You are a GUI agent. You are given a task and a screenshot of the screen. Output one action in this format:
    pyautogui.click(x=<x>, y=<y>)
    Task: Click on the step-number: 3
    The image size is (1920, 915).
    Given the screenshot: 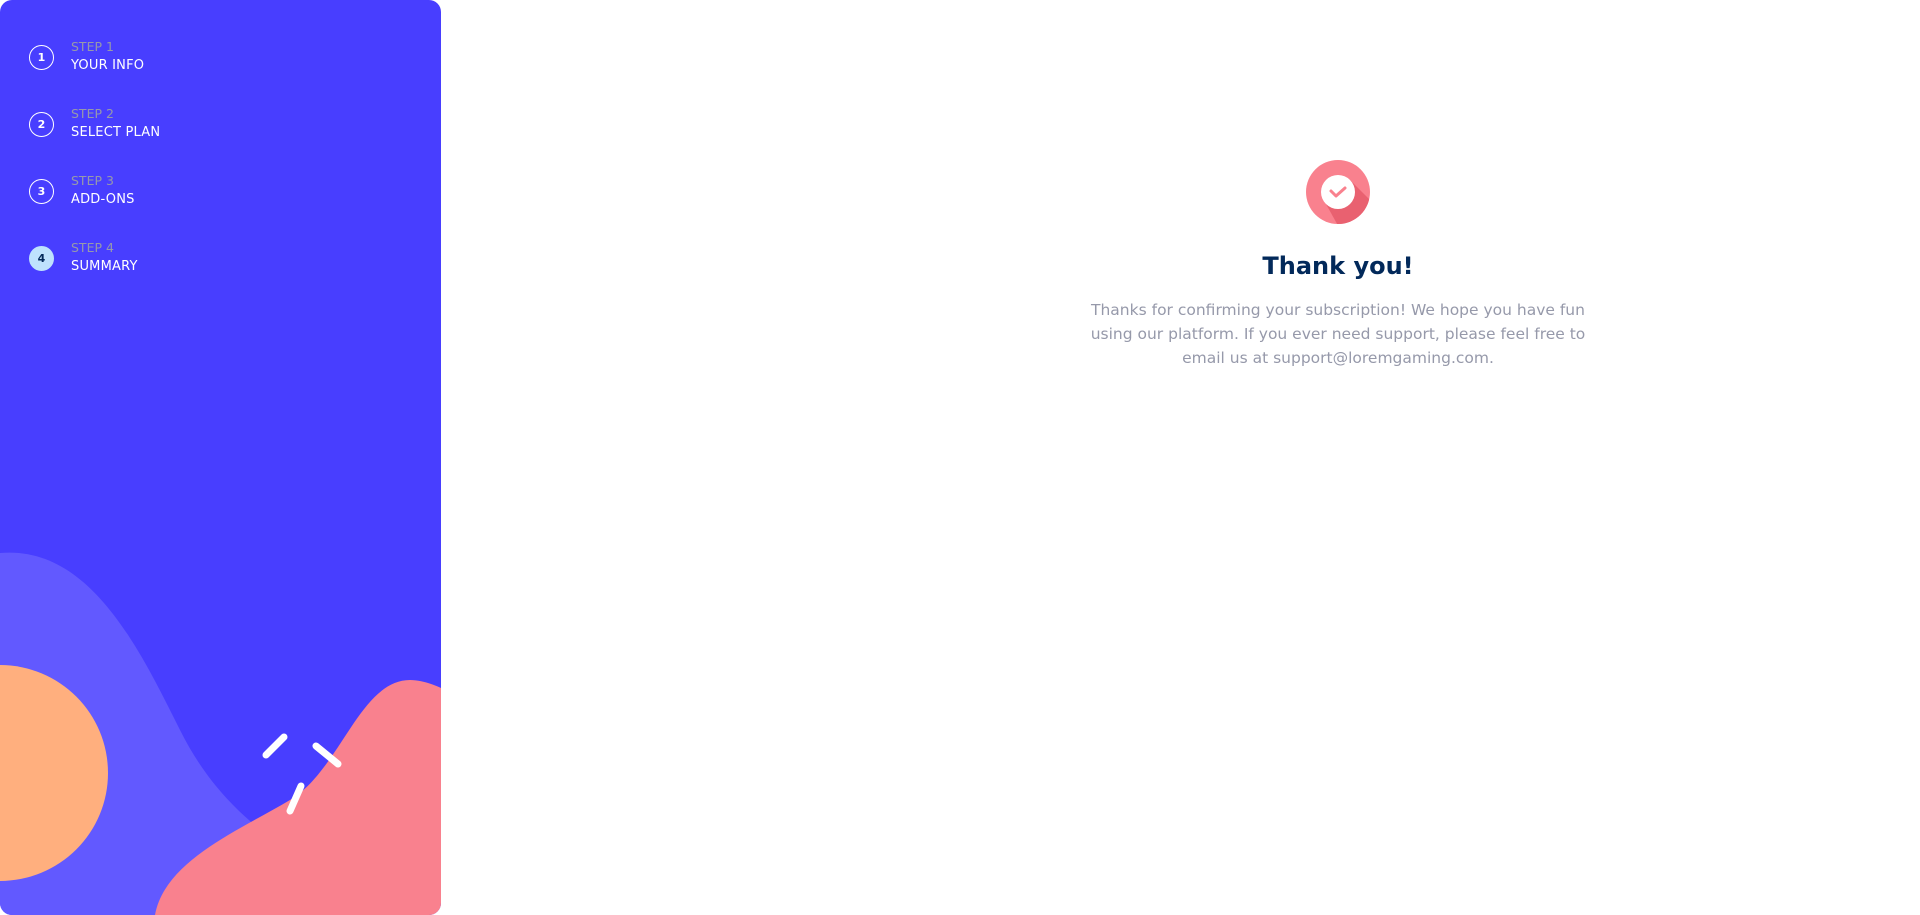 What is the action you would take?
    pyautogui.click(x=41, y=191)
    